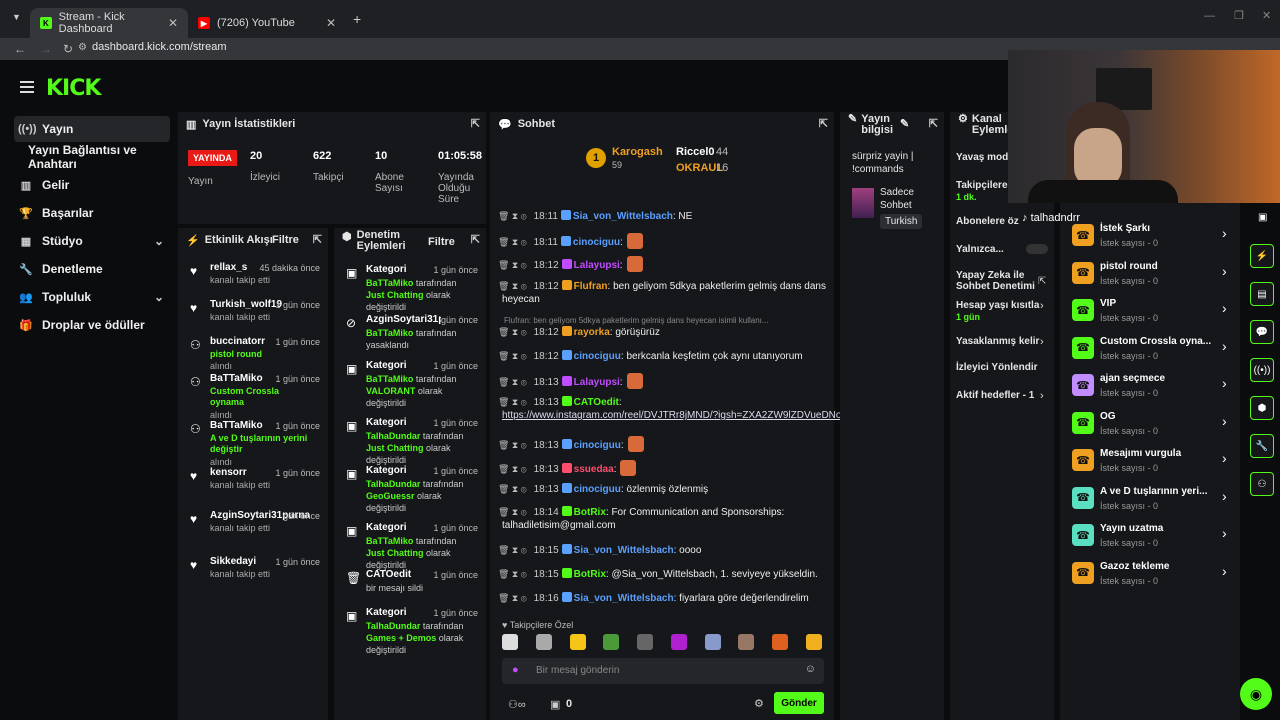 The width and height of the screenshot is (1280, 720). What do you see at coordinates (810, 669) in the screenshot?
I see `emoji-icon: ☺` at bounding box center [810, 669].